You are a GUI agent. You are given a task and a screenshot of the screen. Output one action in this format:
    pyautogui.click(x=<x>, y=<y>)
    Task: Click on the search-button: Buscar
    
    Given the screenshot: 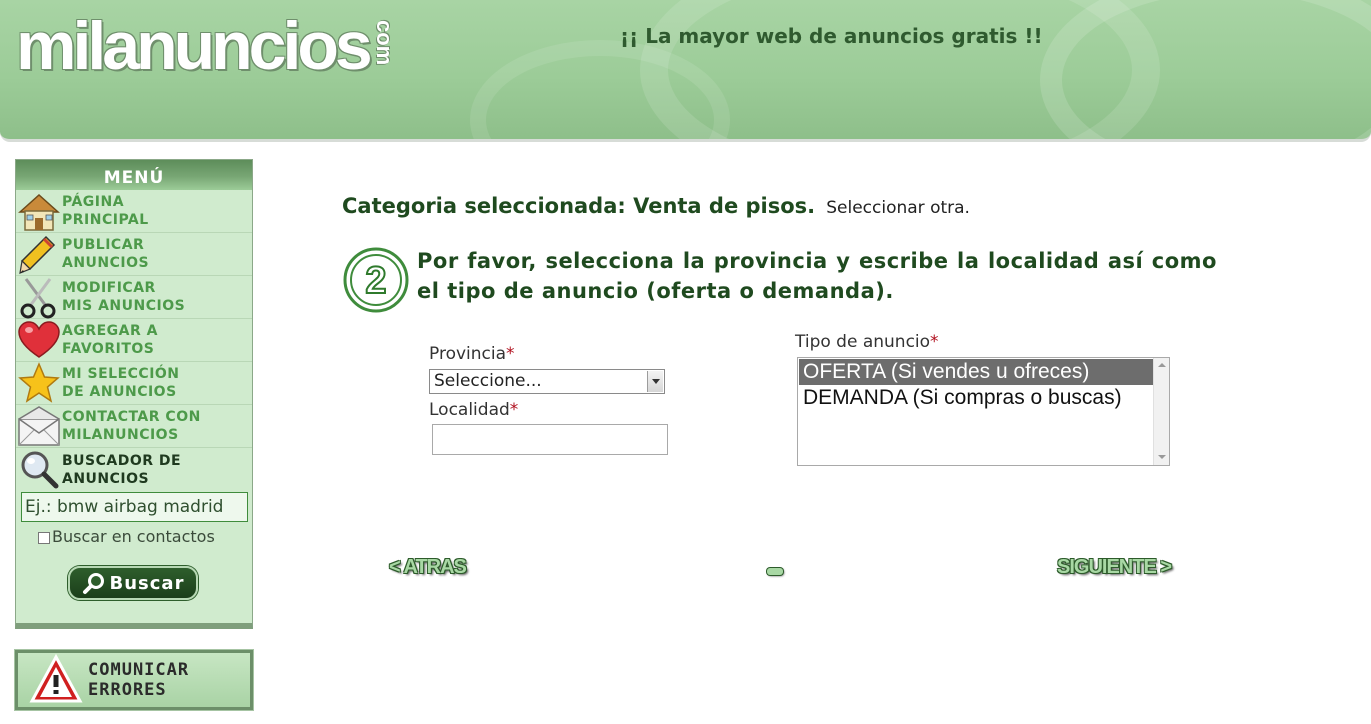 What is the action you would take?
    pyautogui.click(x=133, y=583)
    